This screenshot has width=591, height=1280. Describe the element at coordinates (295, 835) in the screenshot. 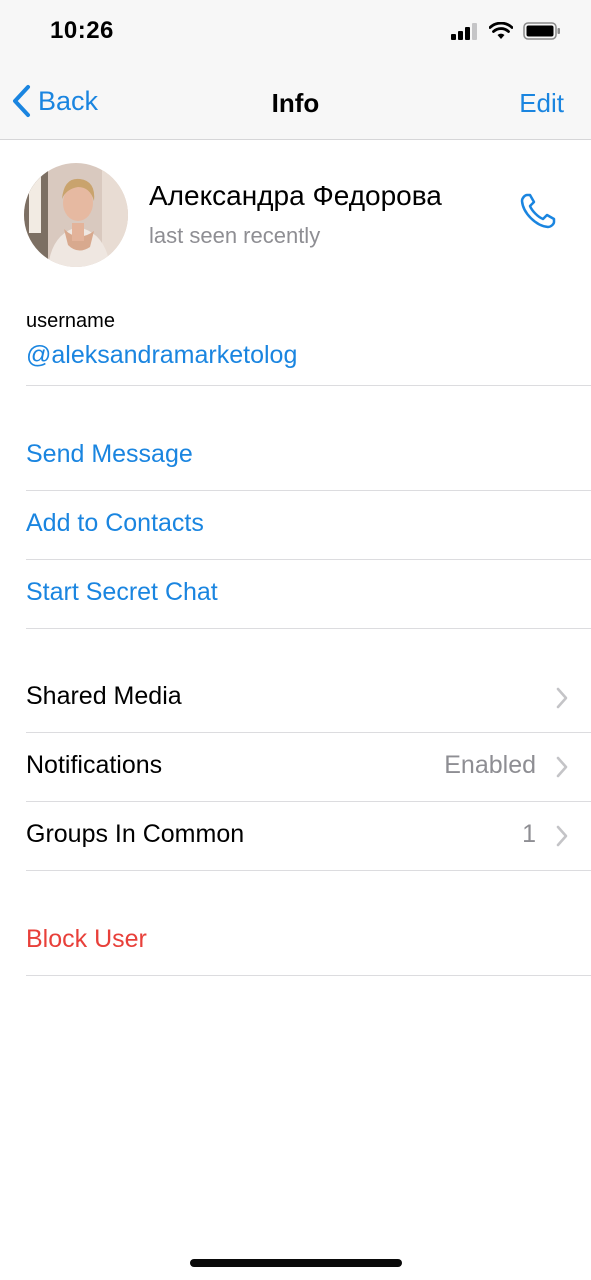

I see `groups-in-common-row: Groups In Common 1` at that location.